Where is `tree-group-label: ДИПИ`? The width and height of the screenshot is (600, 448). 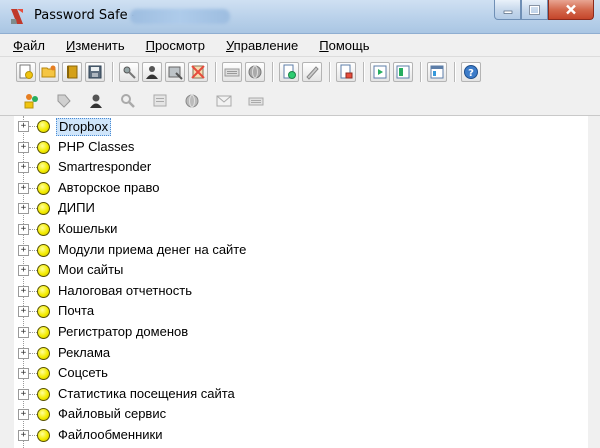 tree-group-label: ДИПИ is located at coordinates (76, 208).